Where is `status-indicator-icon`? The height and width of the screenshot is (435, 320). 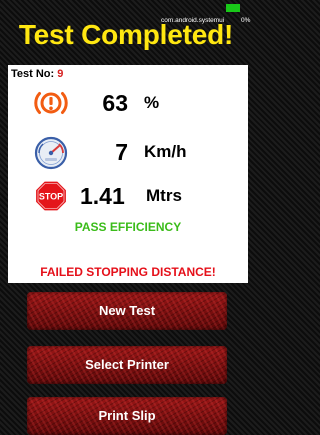 status-indicator-icon is located at coordinates (233, 8).